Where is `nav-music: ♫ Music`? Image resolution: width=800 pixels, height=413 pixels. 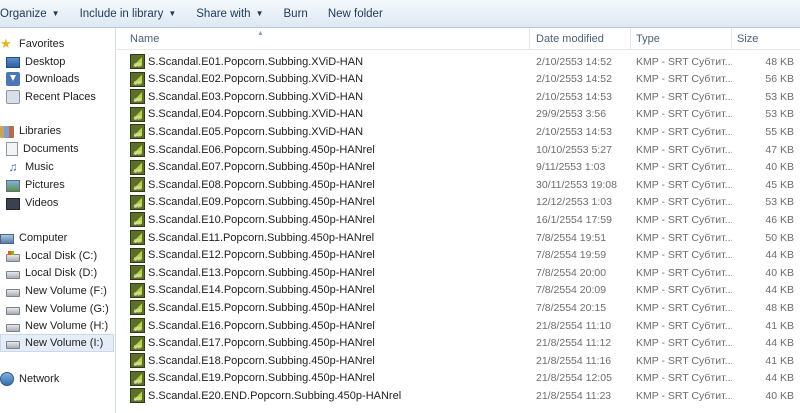
nav-music: ♫ Music is located at coordinates (30, 167).